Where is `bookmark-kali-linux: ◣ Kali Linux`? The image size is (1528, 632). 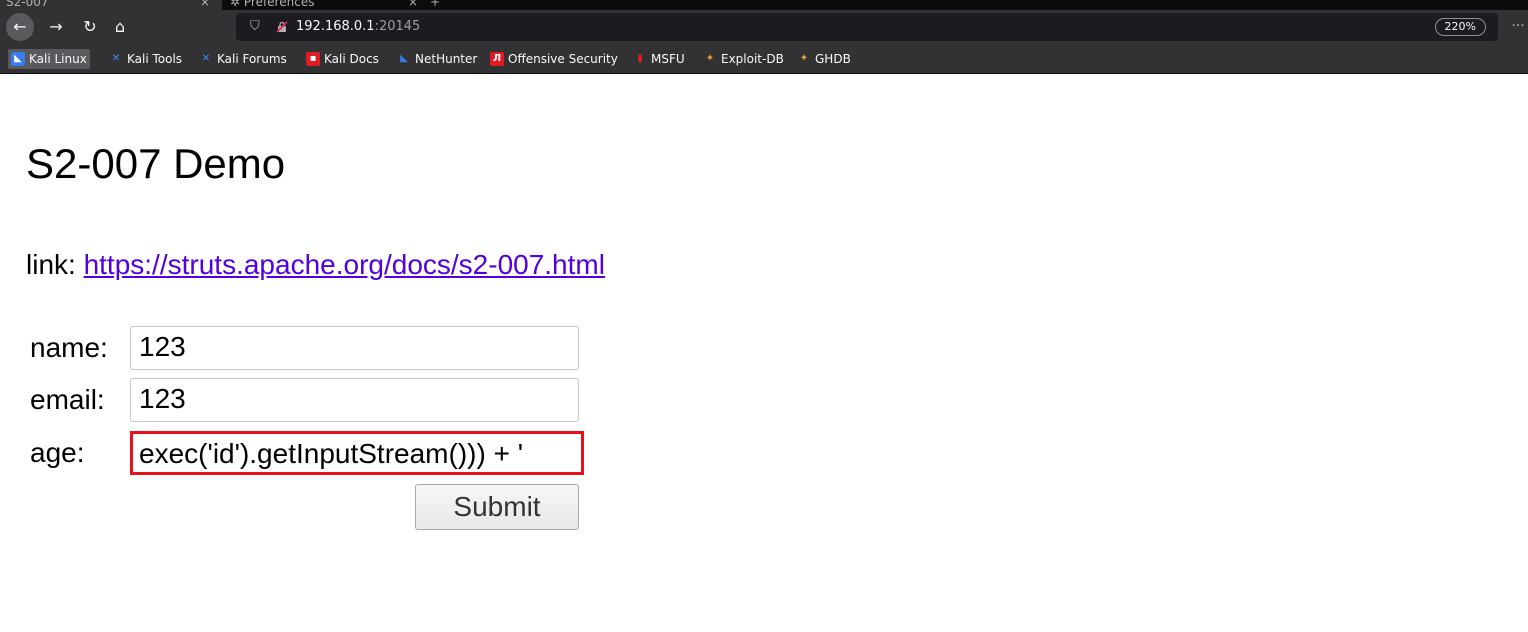
bookmark-kali-linux: ◣ Kali Linux is located at coordinates (49, 59).